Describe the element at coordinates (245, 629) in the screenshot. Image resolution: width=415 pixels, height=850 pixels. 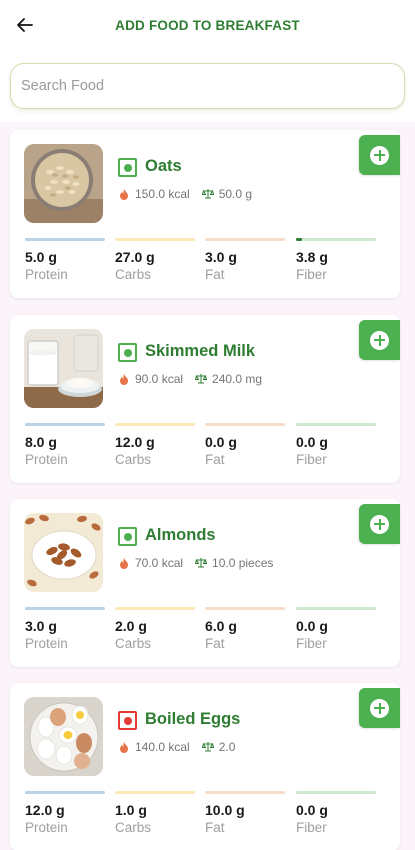
I see `nutrient-fat: 6.0 g Fat` at that location.